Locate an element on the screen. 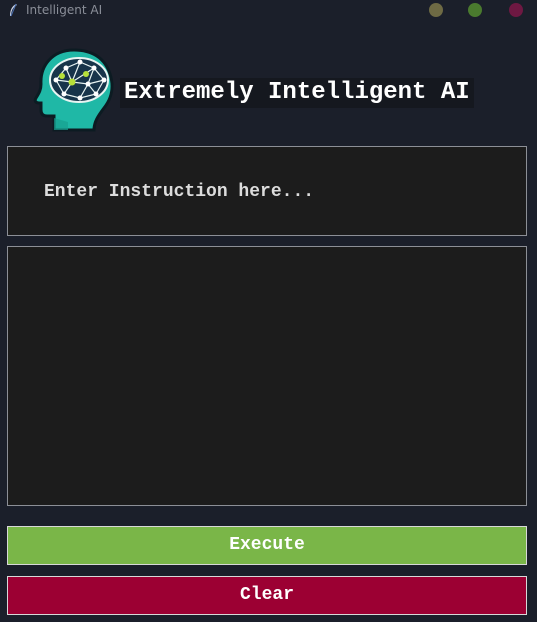 The width and height of the screenshot is (537, 622). brain-network-head-icon is located at coordinates (73, 90).